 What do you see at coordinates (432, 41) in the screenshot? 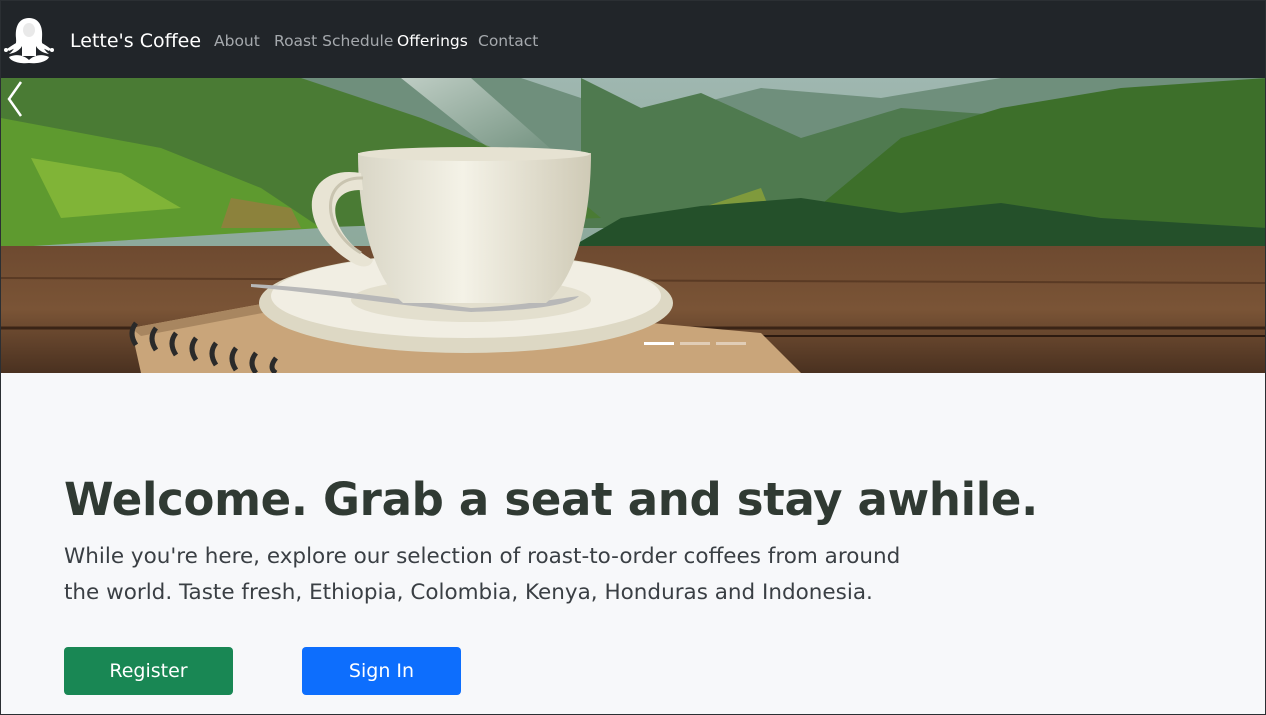
I see `nav-link-offerings: Offerings` at bounding box center [432, 41].